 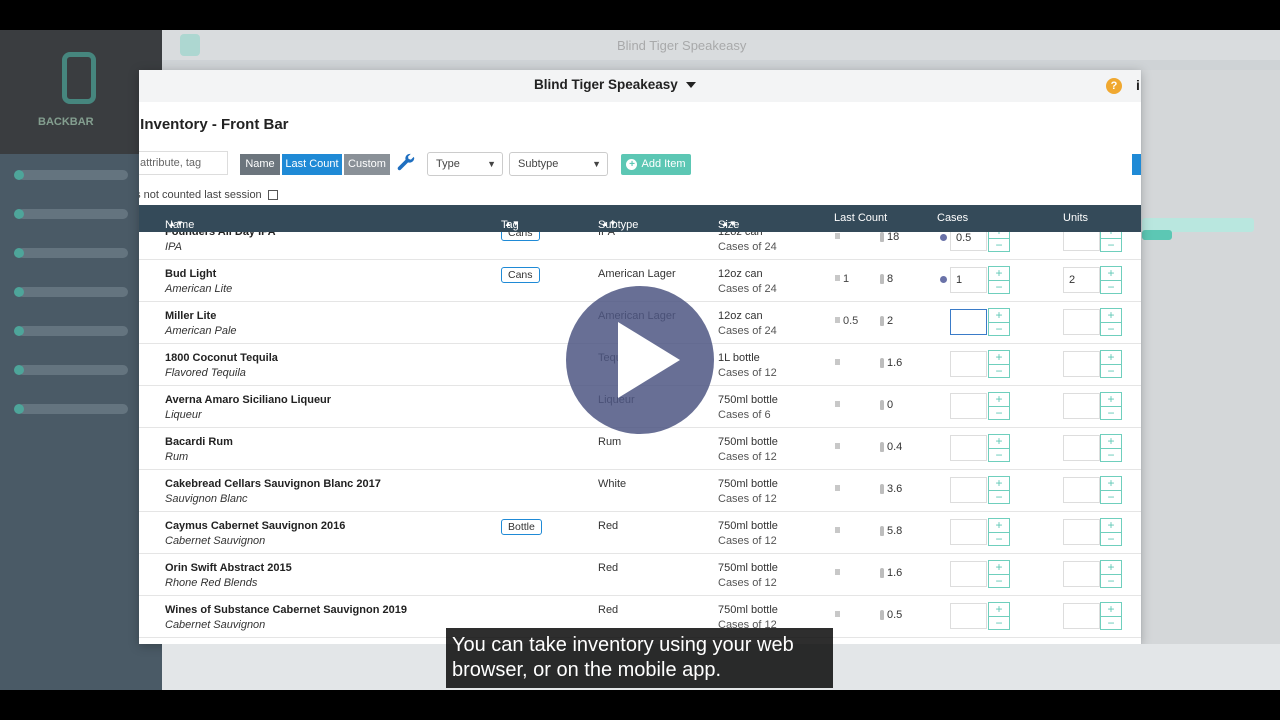 What do you see at coordinates (615, 84) in the screenshot?
I see `venue-selector: Blind Tiger Speakeasy` at bounding box center [615, 84].